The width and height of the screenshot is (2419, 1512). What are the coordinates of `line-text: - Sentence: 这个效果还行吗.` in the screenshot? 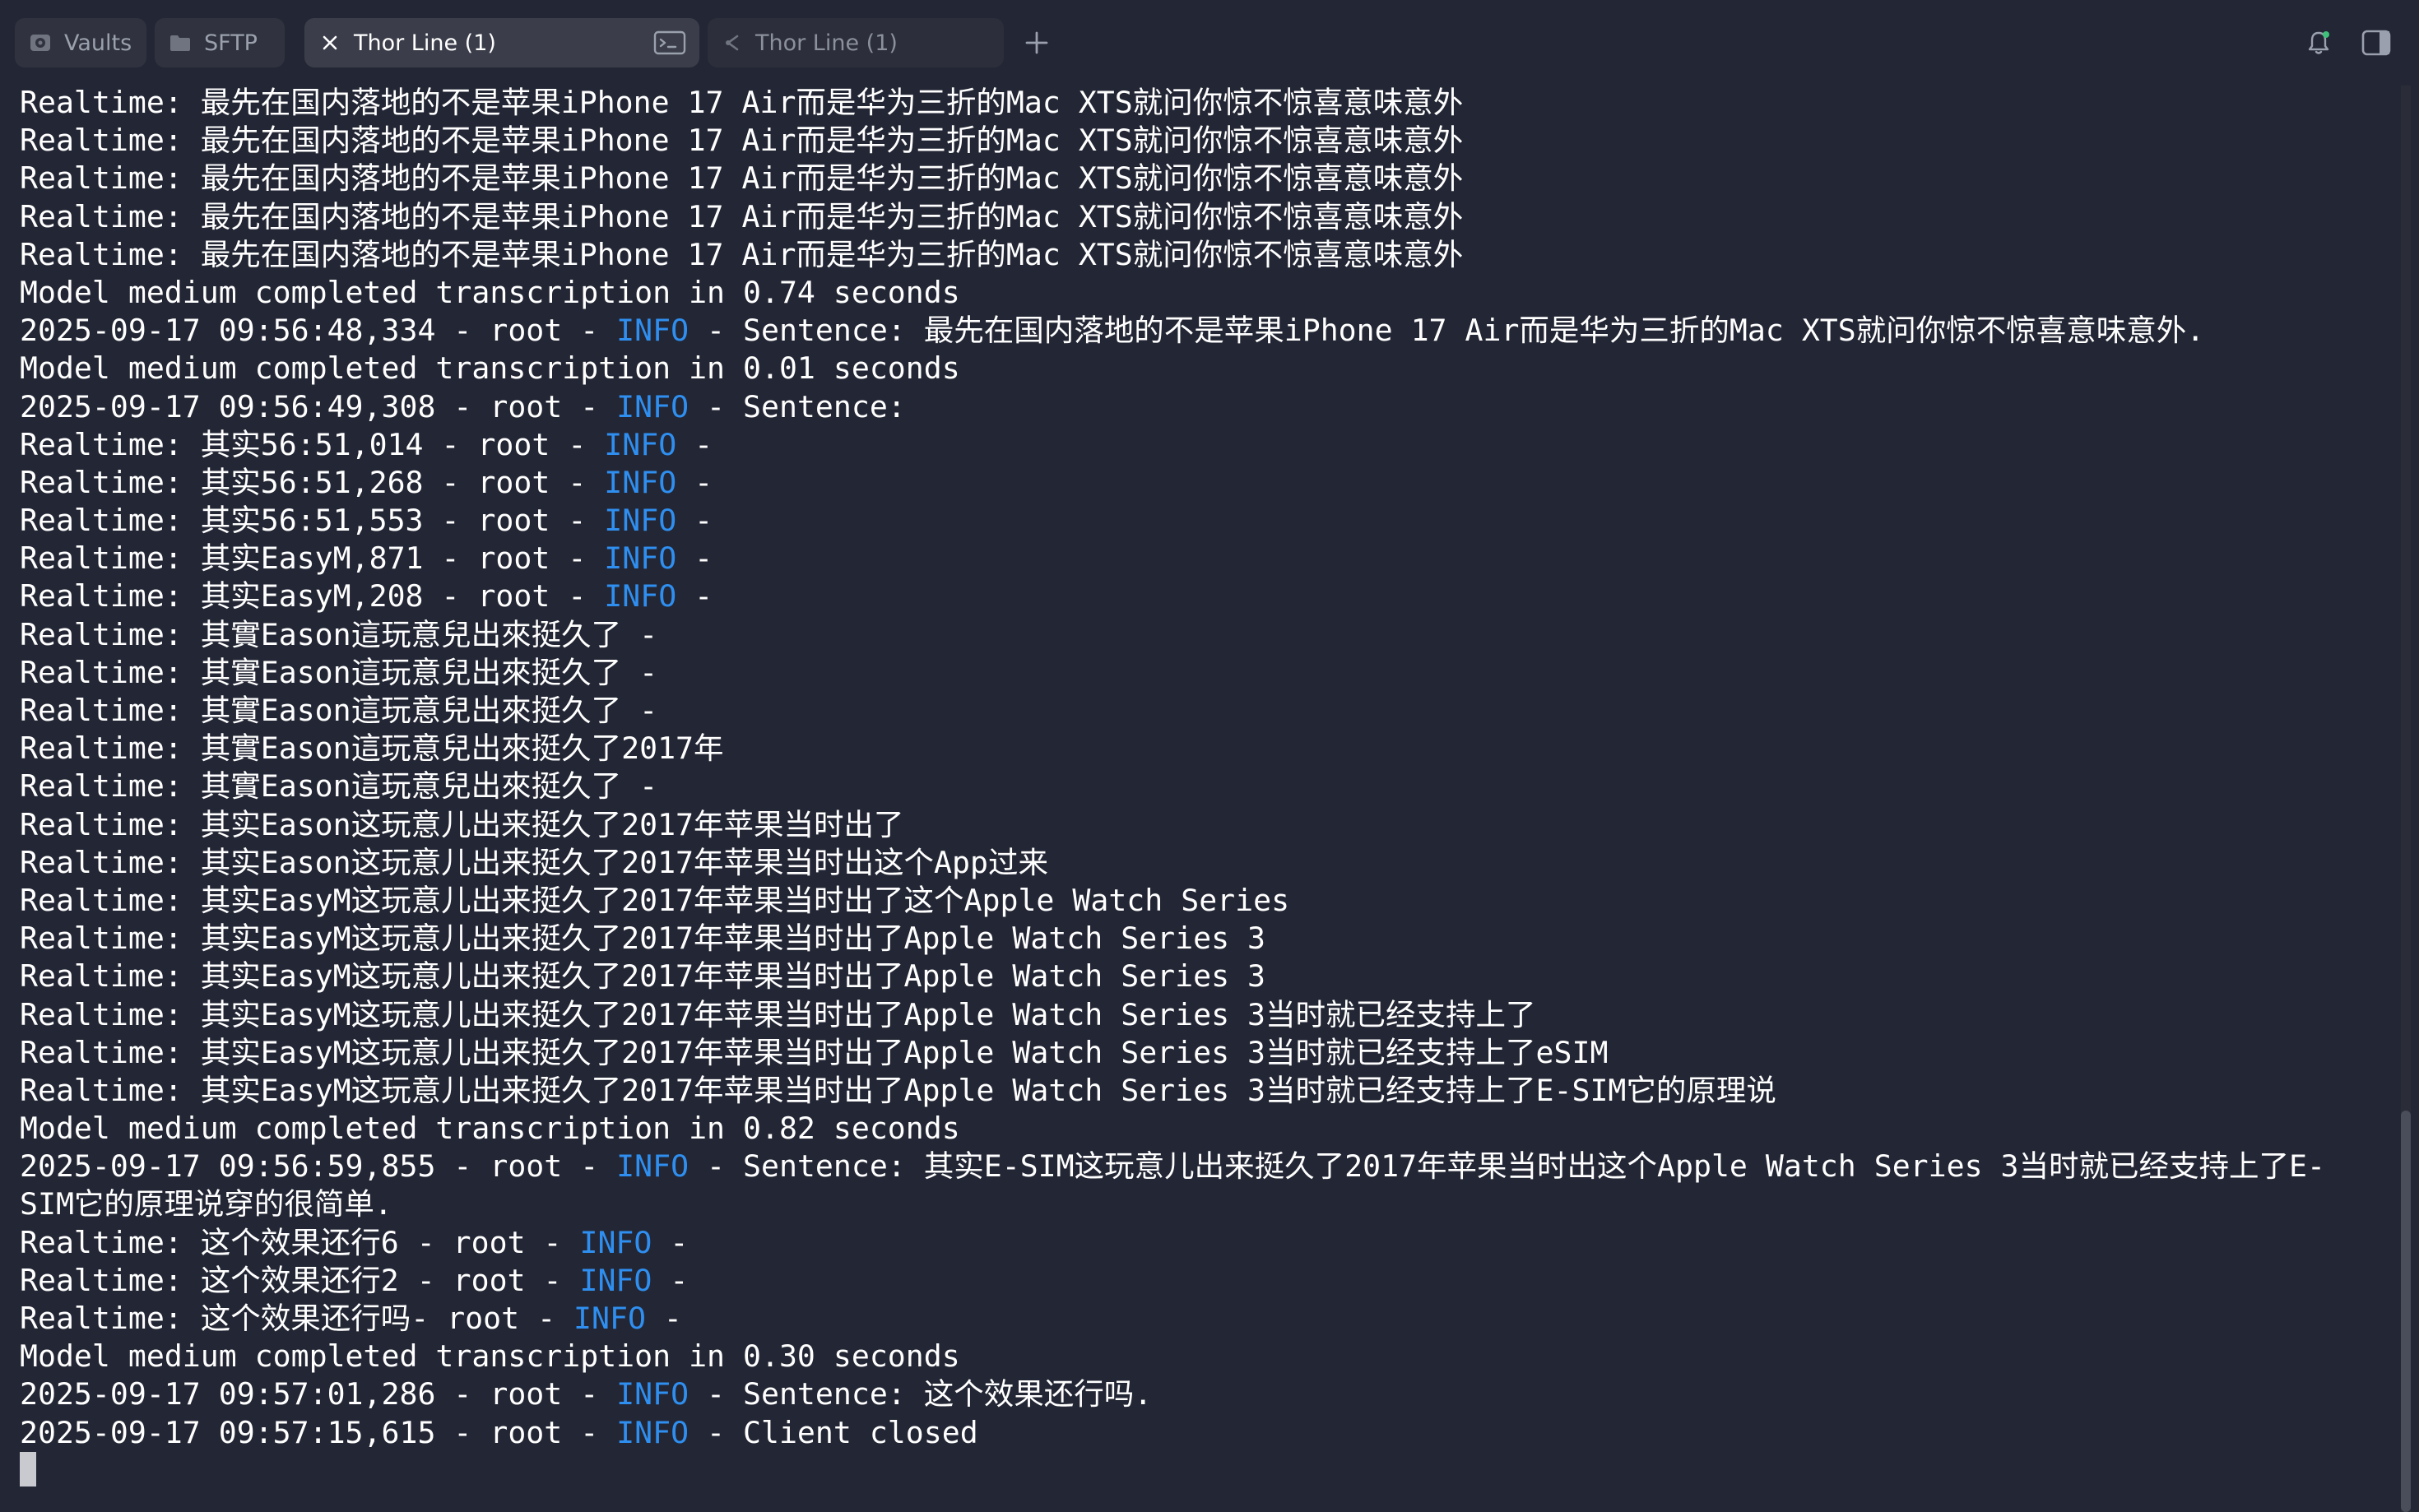 It's located at (921, 1394).